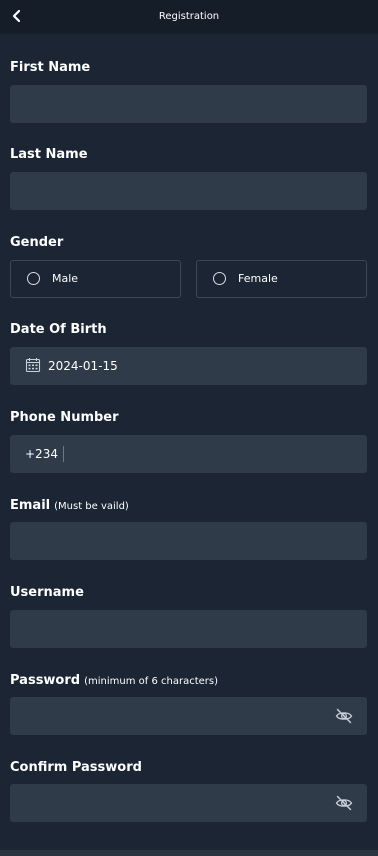  I want to click on confirm-password-label: Confirm Password, so click(76, 767).